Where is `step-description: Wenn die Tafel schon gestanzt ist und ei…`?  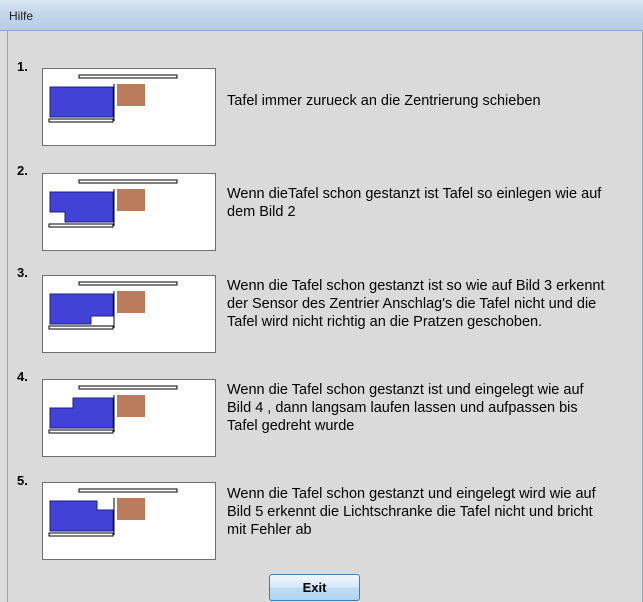 step-description: Wenn die Tafel schon gestanzt ist und ei… is located at coordinates (405, 408).